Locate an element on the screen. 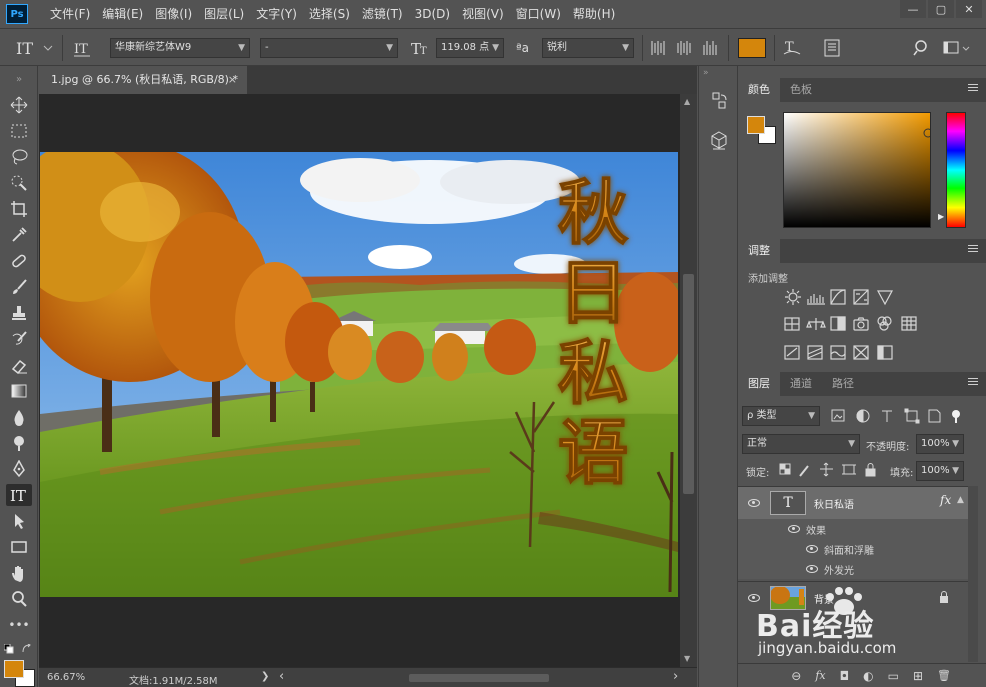 Image resolution: width=986 pixels, height=687 pixels. history-brush-tool-icon is located at coordinates (19, 339).